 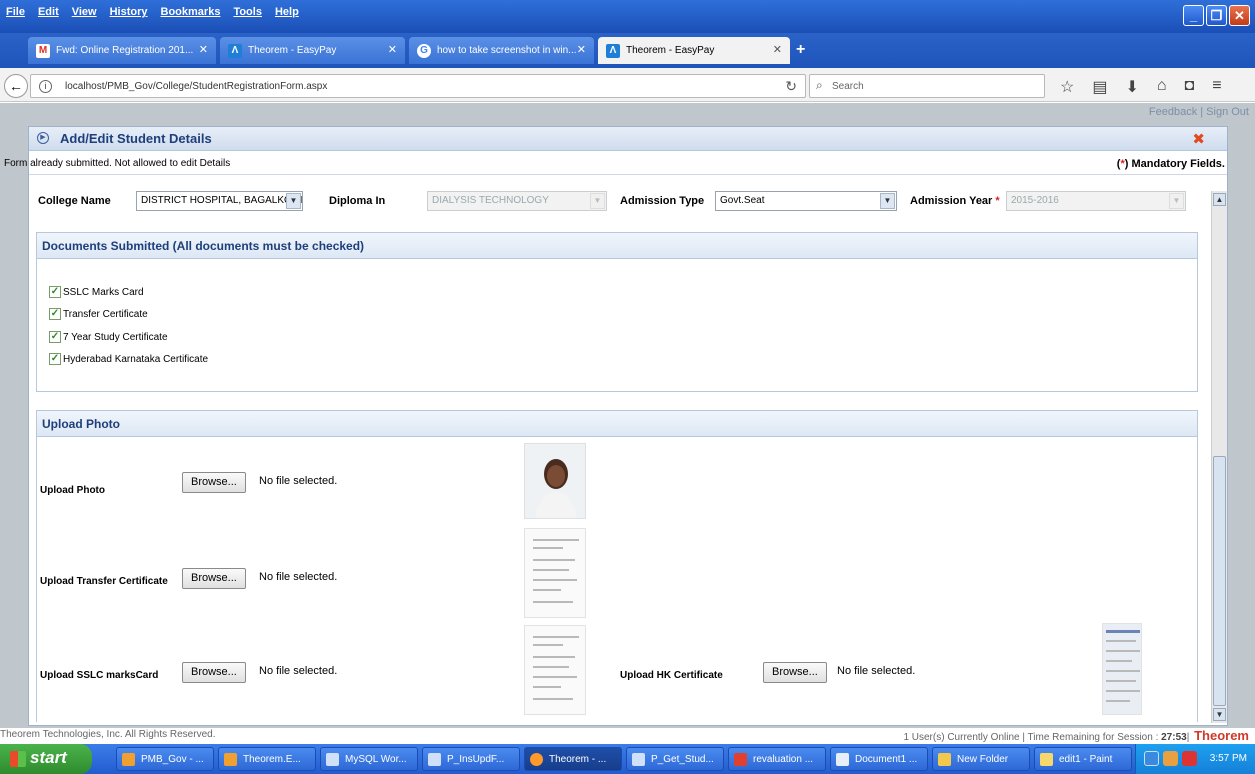 What do you see at coordinates (105, 314) in the screenshot?
I see `document-label: Transfer Certificate` at bounding box center [105, 314].